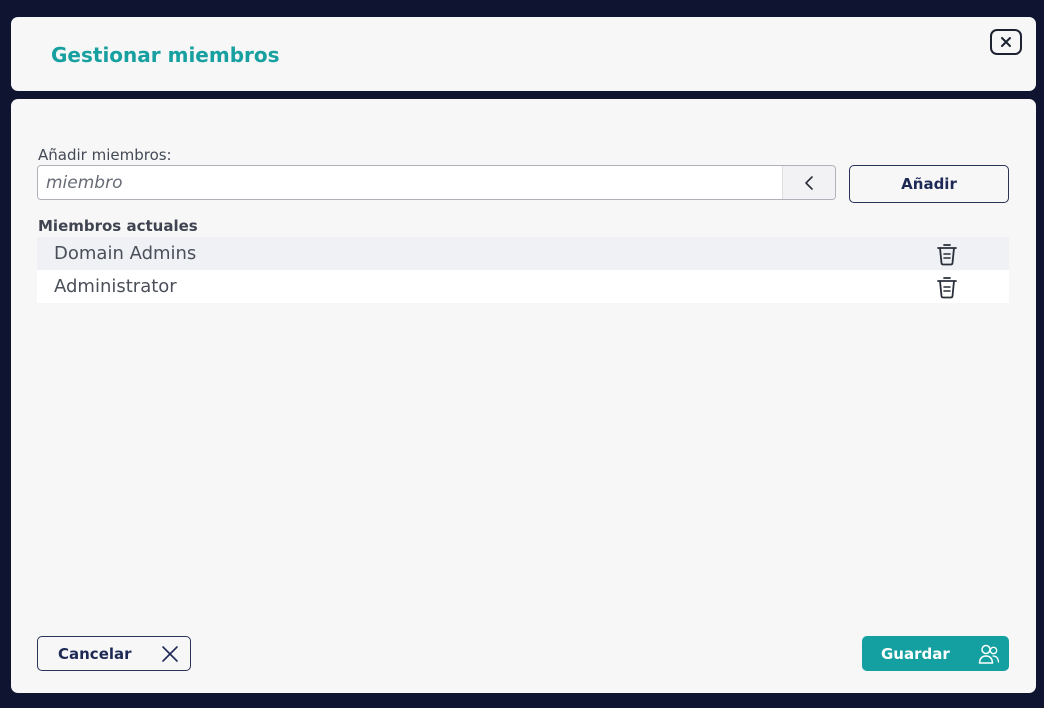  I want to click on member-dropdown-button, so click(808, 182).